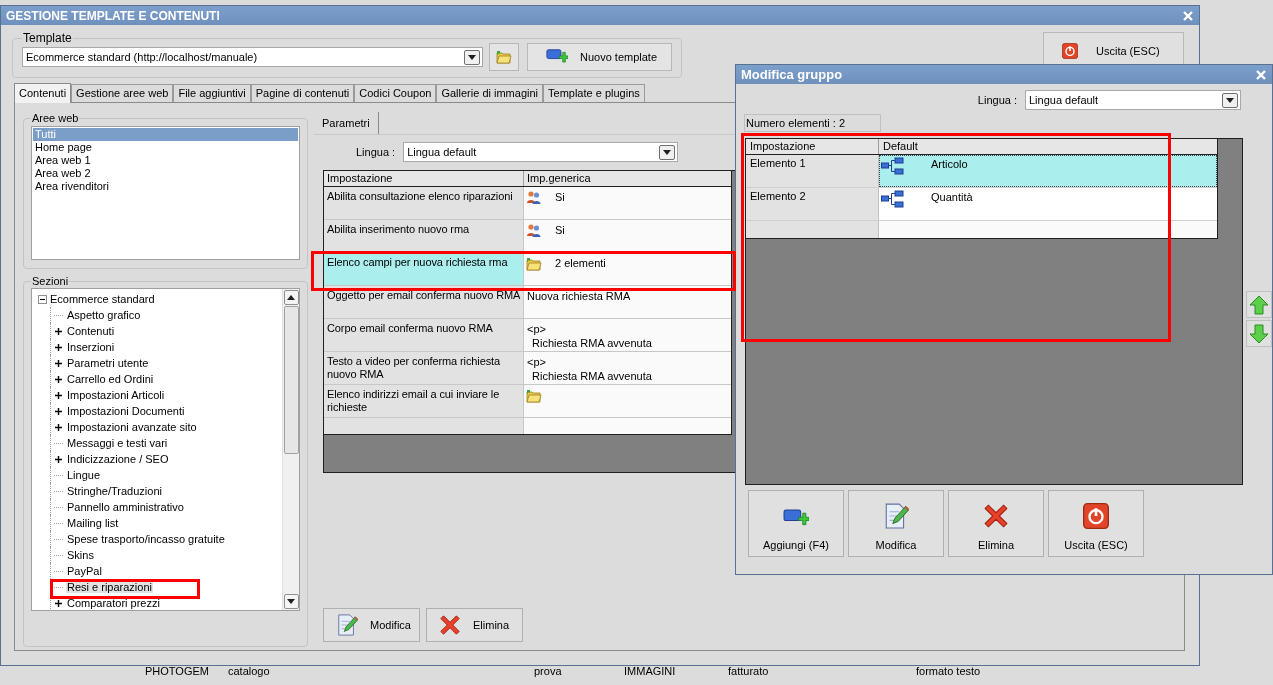  Describe the element at coordinates (395, 93) in the screenshot. I see `tab: Codici Coupon` at that location.